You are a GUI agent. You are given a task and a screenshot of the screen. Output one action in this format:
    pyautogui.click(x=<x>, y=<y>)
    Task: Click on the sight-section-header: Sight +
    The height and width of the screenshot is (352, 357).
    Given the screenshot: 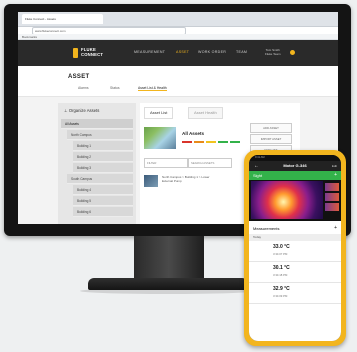 What is the action you would take?
    pyautogui.click(x=295, y=175)
    